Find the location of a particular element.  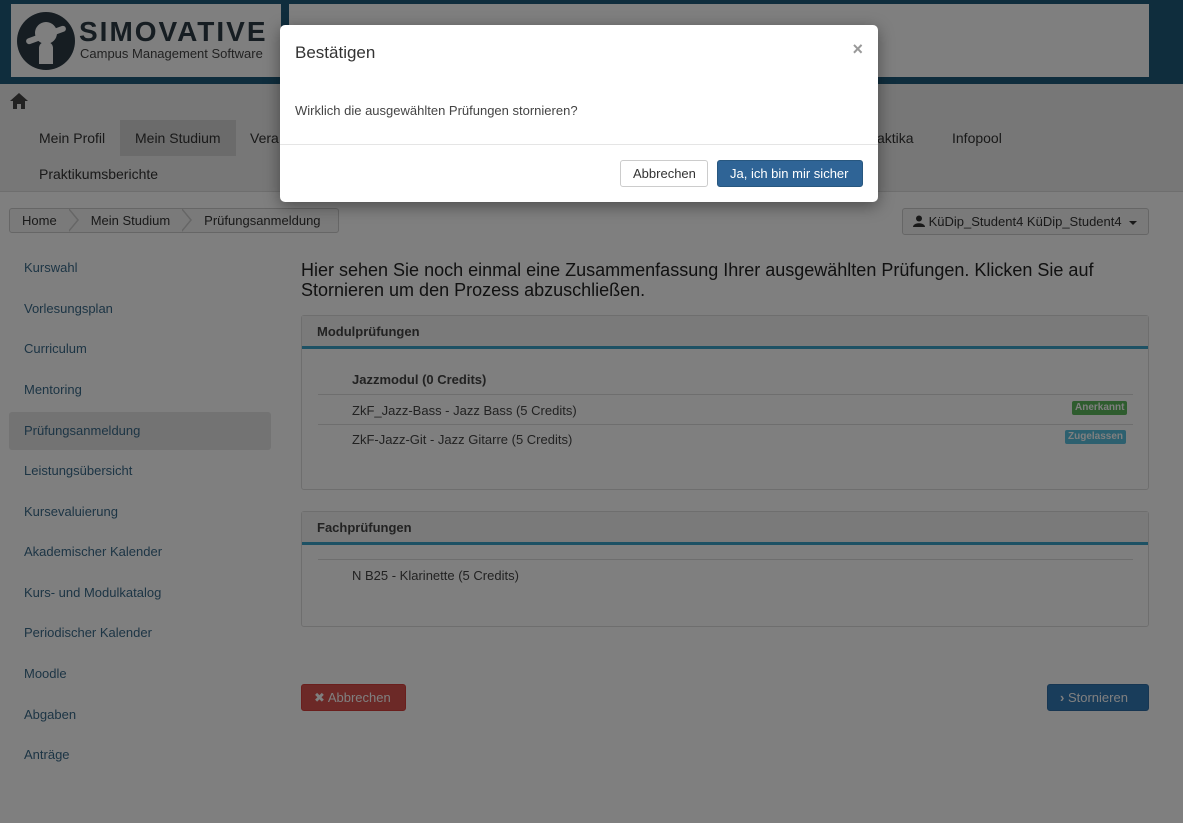

dialog-footer-divider is located at coordinates (579, 144).